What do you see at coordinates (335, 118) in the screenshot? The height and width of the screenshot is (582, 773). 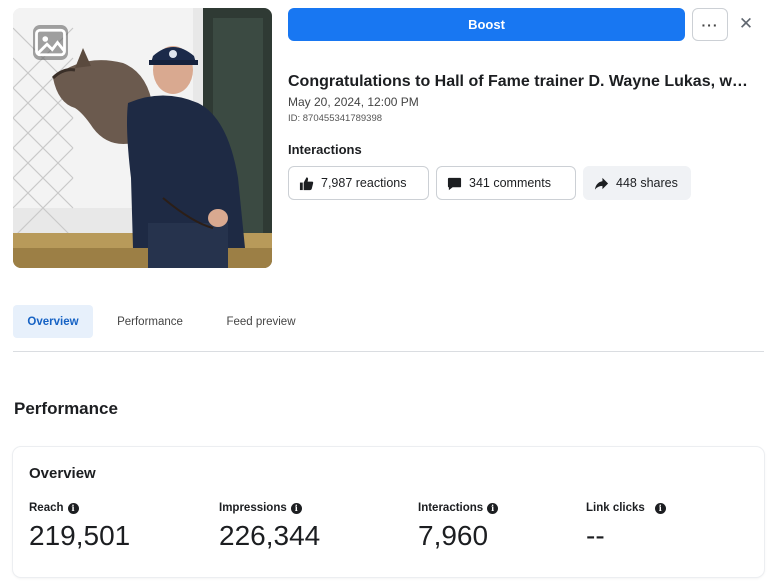 I see `post-id: ID: 870455341789398` at bounding box center [335, 118].